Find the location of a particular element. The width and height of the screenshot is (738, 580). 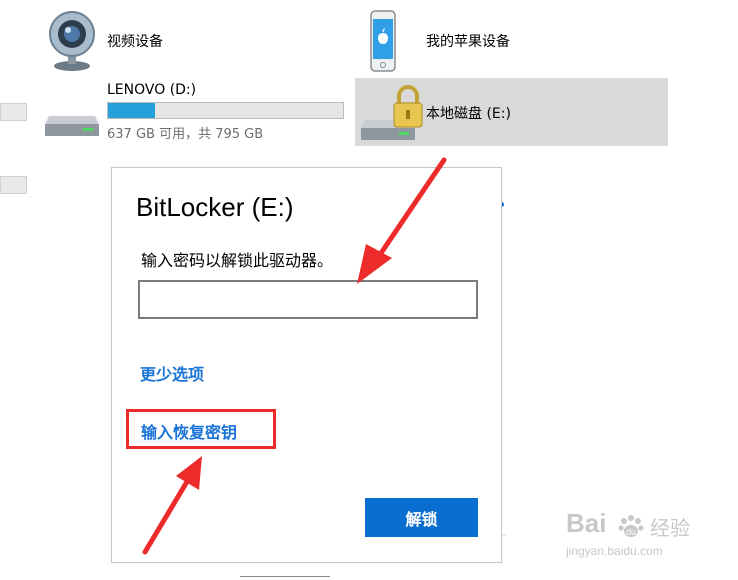

device-name: LENOVO (D:) is located at coordinates (152, 90).